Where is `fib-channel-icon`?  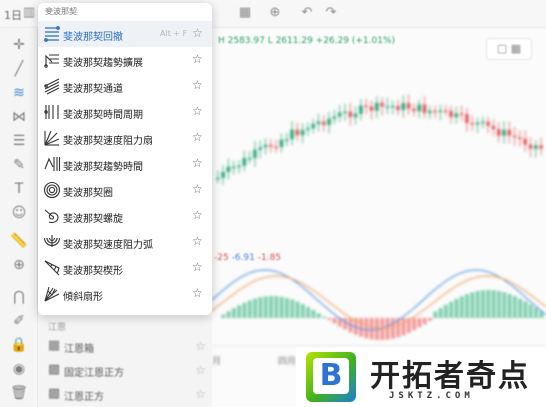
fib-channel-icon is located at coordinates (52, 86).